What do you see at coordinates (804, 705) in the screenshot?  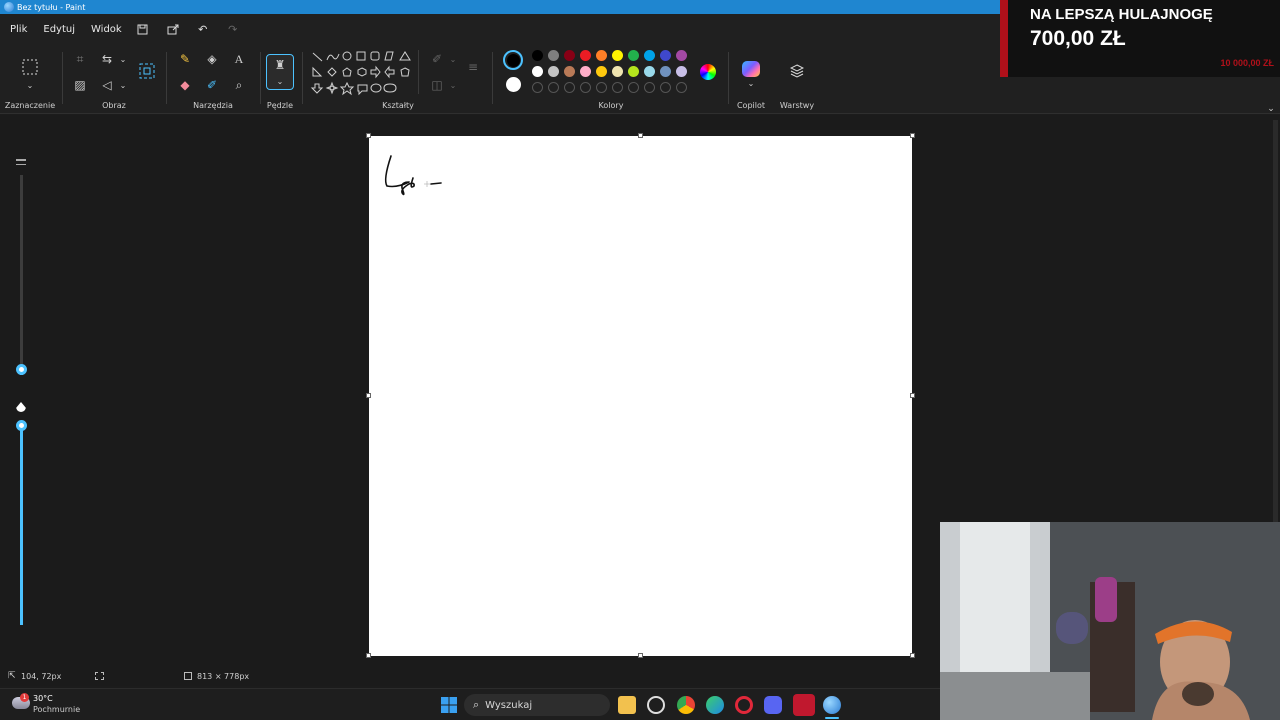 I see `streaming-app-icon` at bounding box center [804, 705].